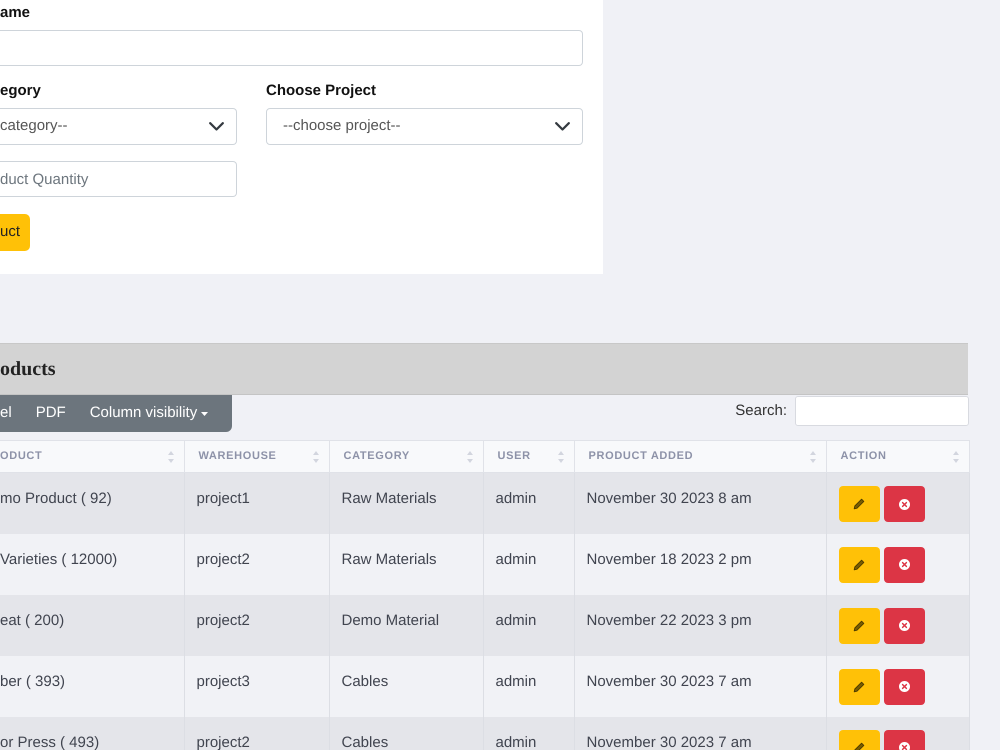  I want to click on table-cell: mo Product ( 92), so click(92, 503).